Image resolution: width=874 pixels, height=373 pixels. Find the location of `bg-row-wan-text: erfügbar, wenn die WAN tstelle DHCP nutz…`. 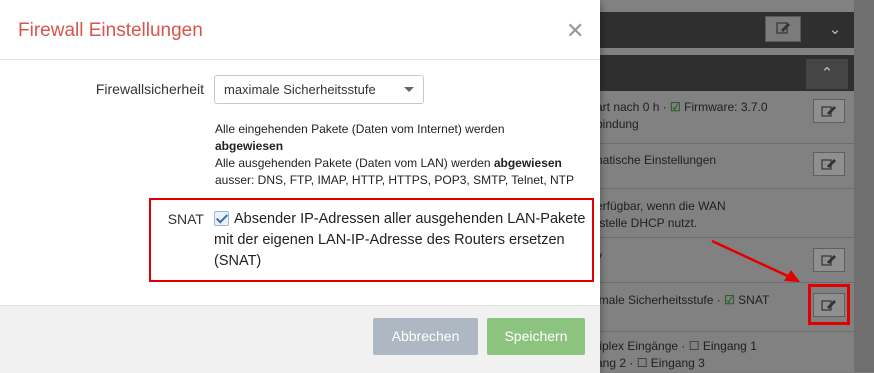

bg-row-wan-text: erfügbar, wenn die WAN tstelle DHCP nutz… is located at coordinates (661, 215).